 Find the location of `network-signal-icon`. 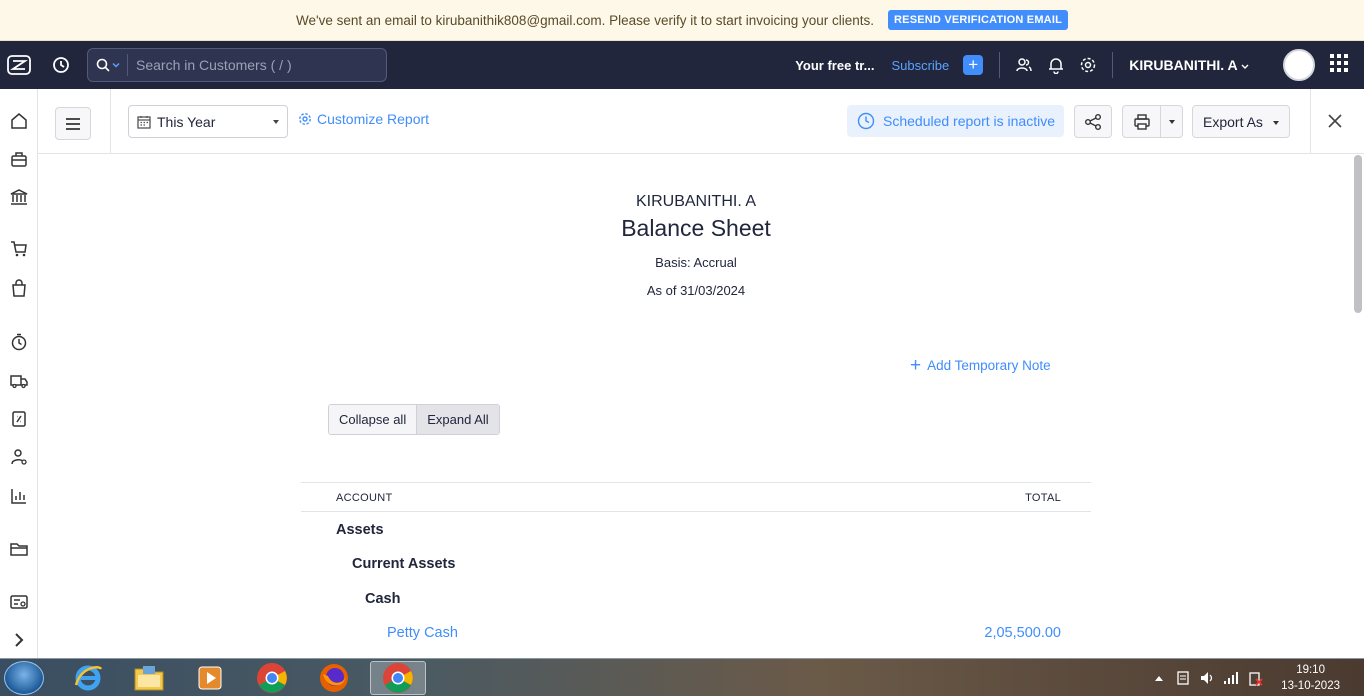

network-signal-icon is located at coordinates (1231, 678).